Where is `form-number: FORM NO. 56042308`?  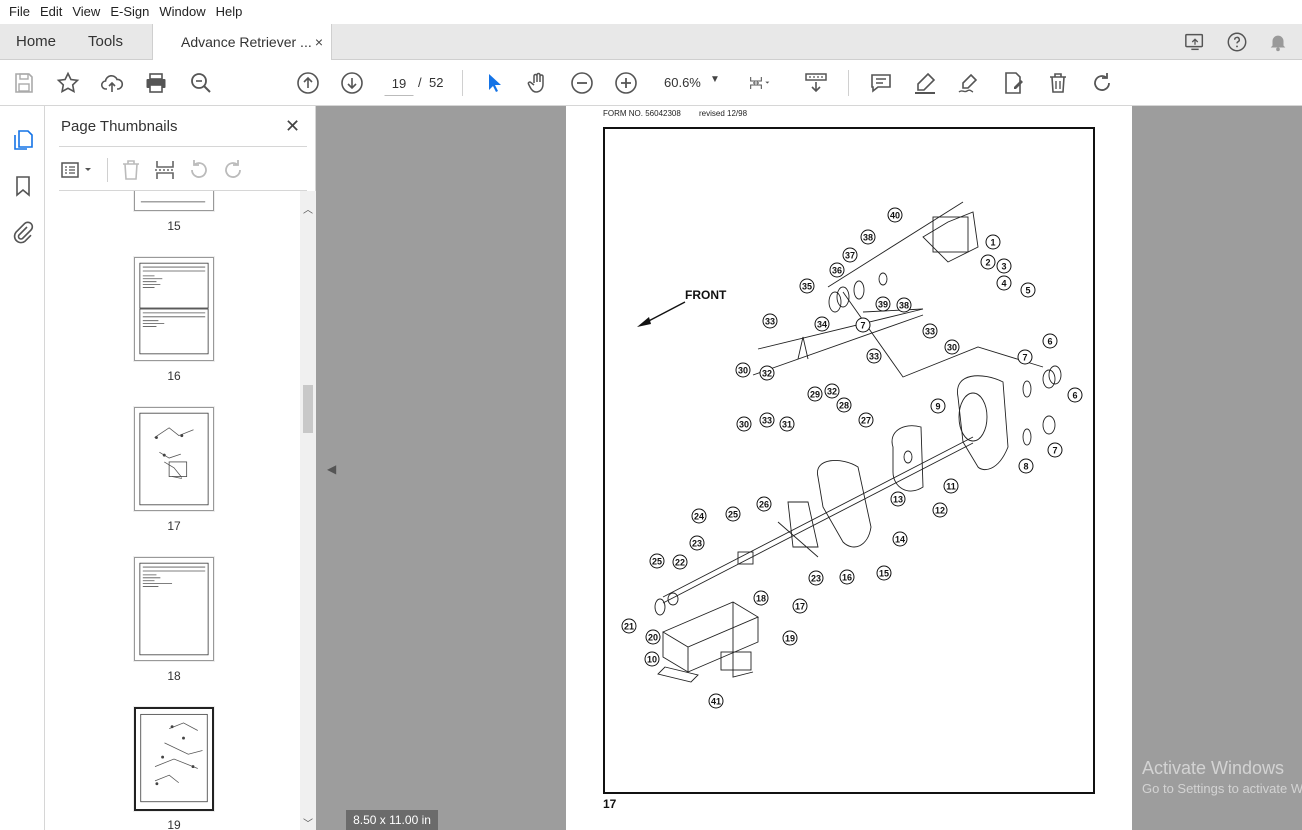 form-number: FORM NO. 56042308 is located at coordinates (642, 113).